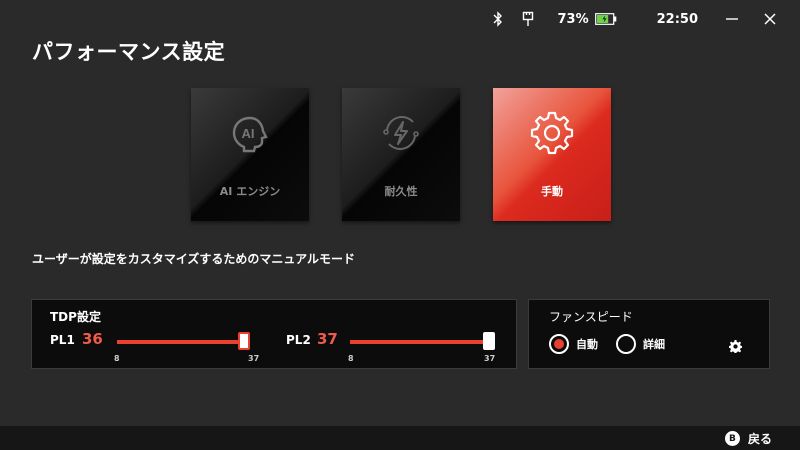  Describe the element at coordinates (498, 19) in the screenshot. I see `bluetooth-icon` at that location.